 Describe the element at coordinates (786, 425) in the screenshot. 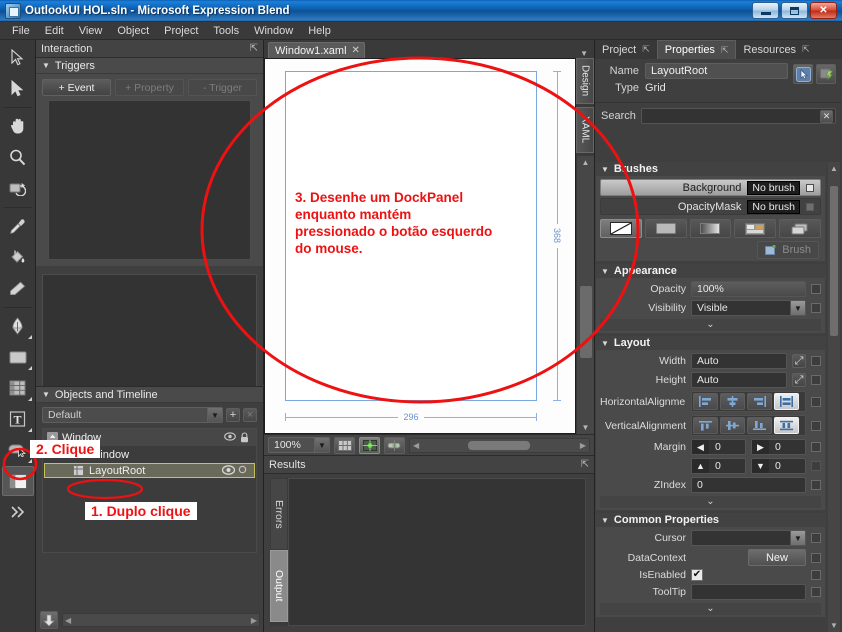

I see `align-vstretch-icon` at that location.